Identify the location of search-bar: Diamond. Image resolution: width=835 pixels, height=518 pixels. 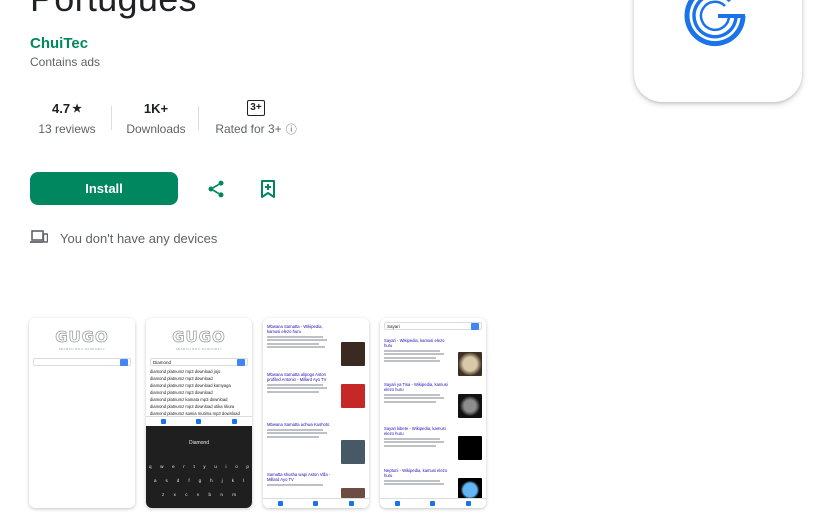
(199, 362).